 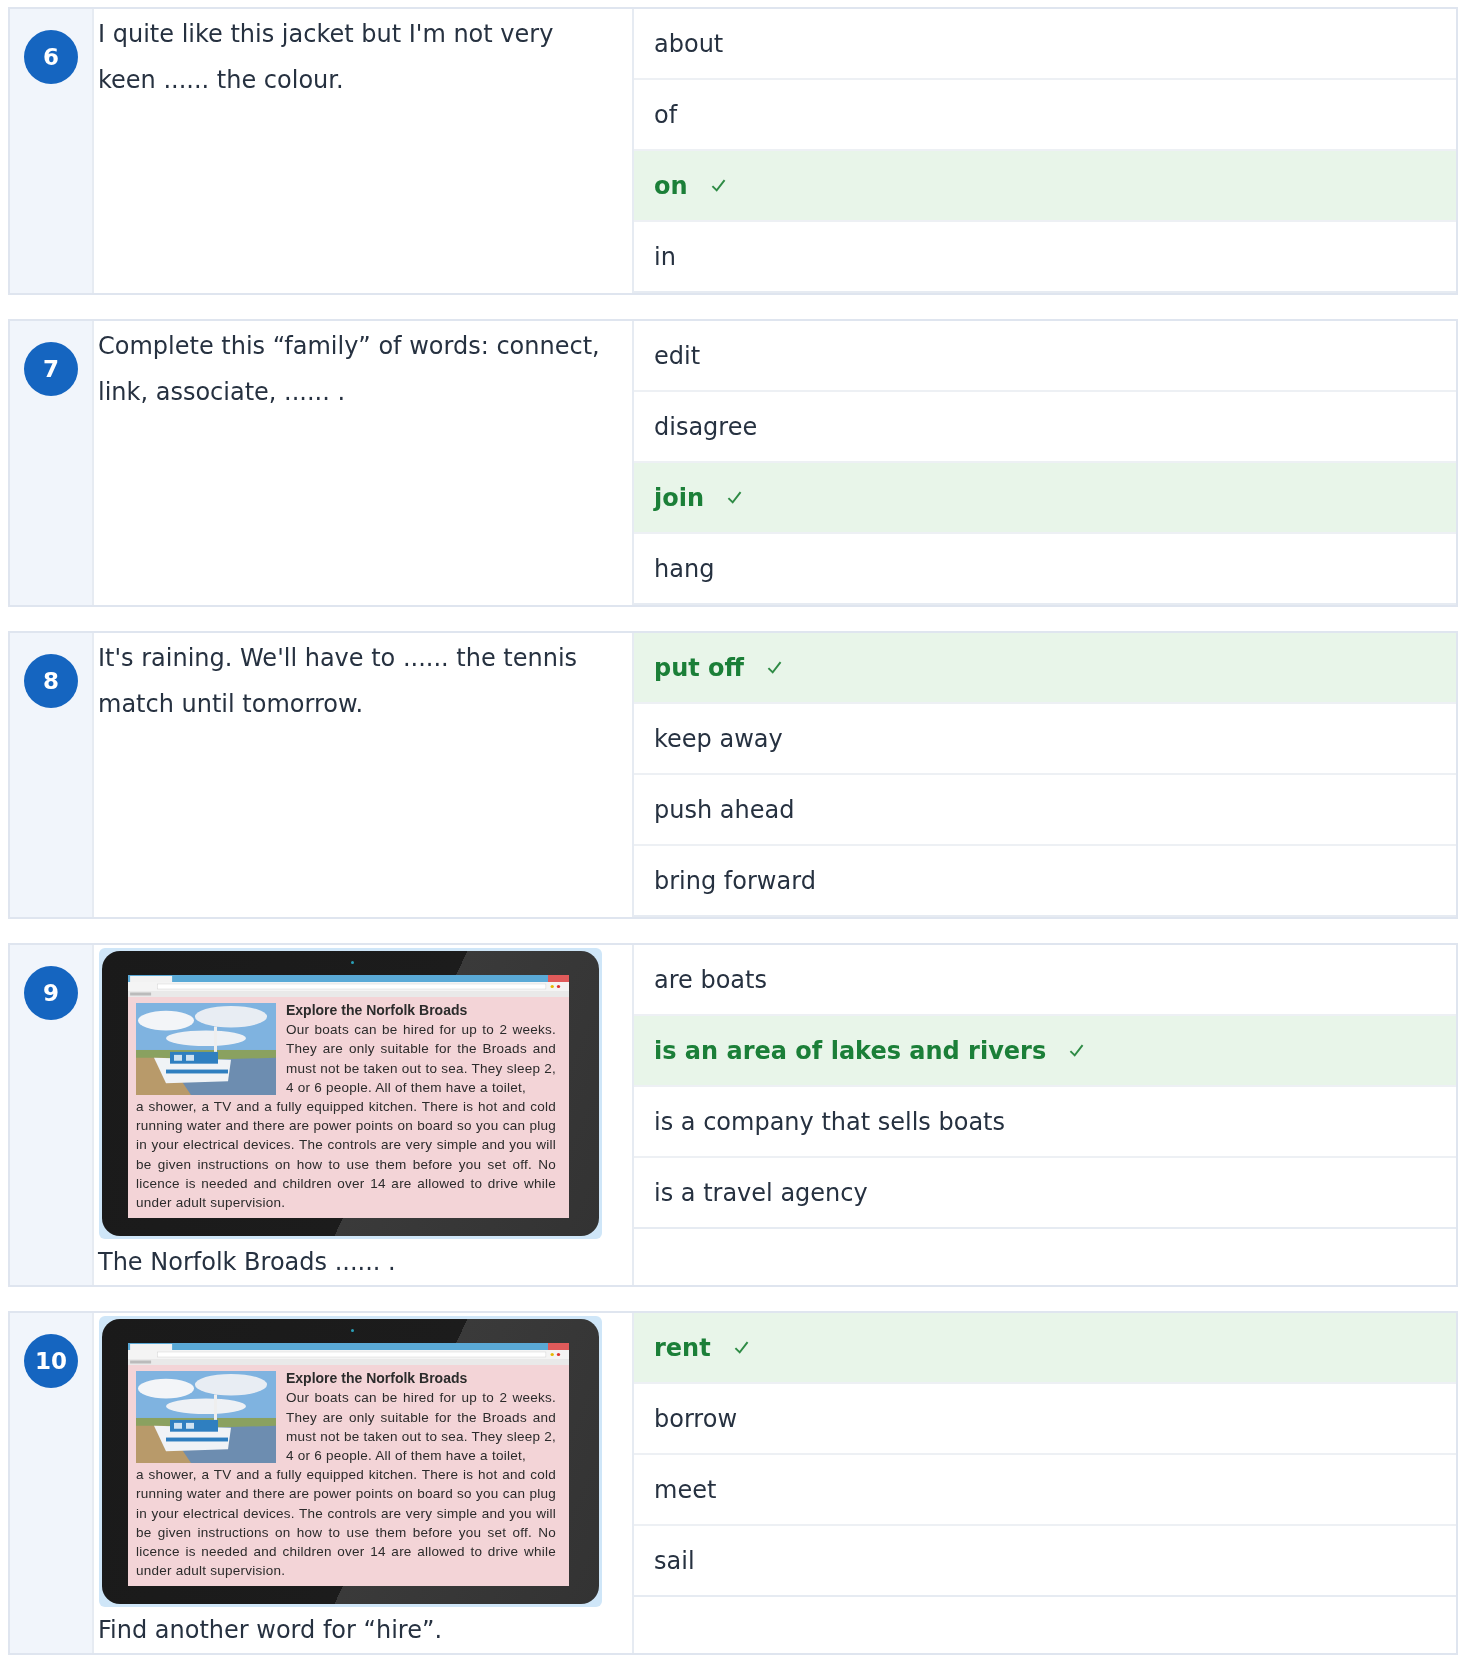 I want to click on question-text: The Norfolk Broads ...... ., so click(x=247, y=1263).